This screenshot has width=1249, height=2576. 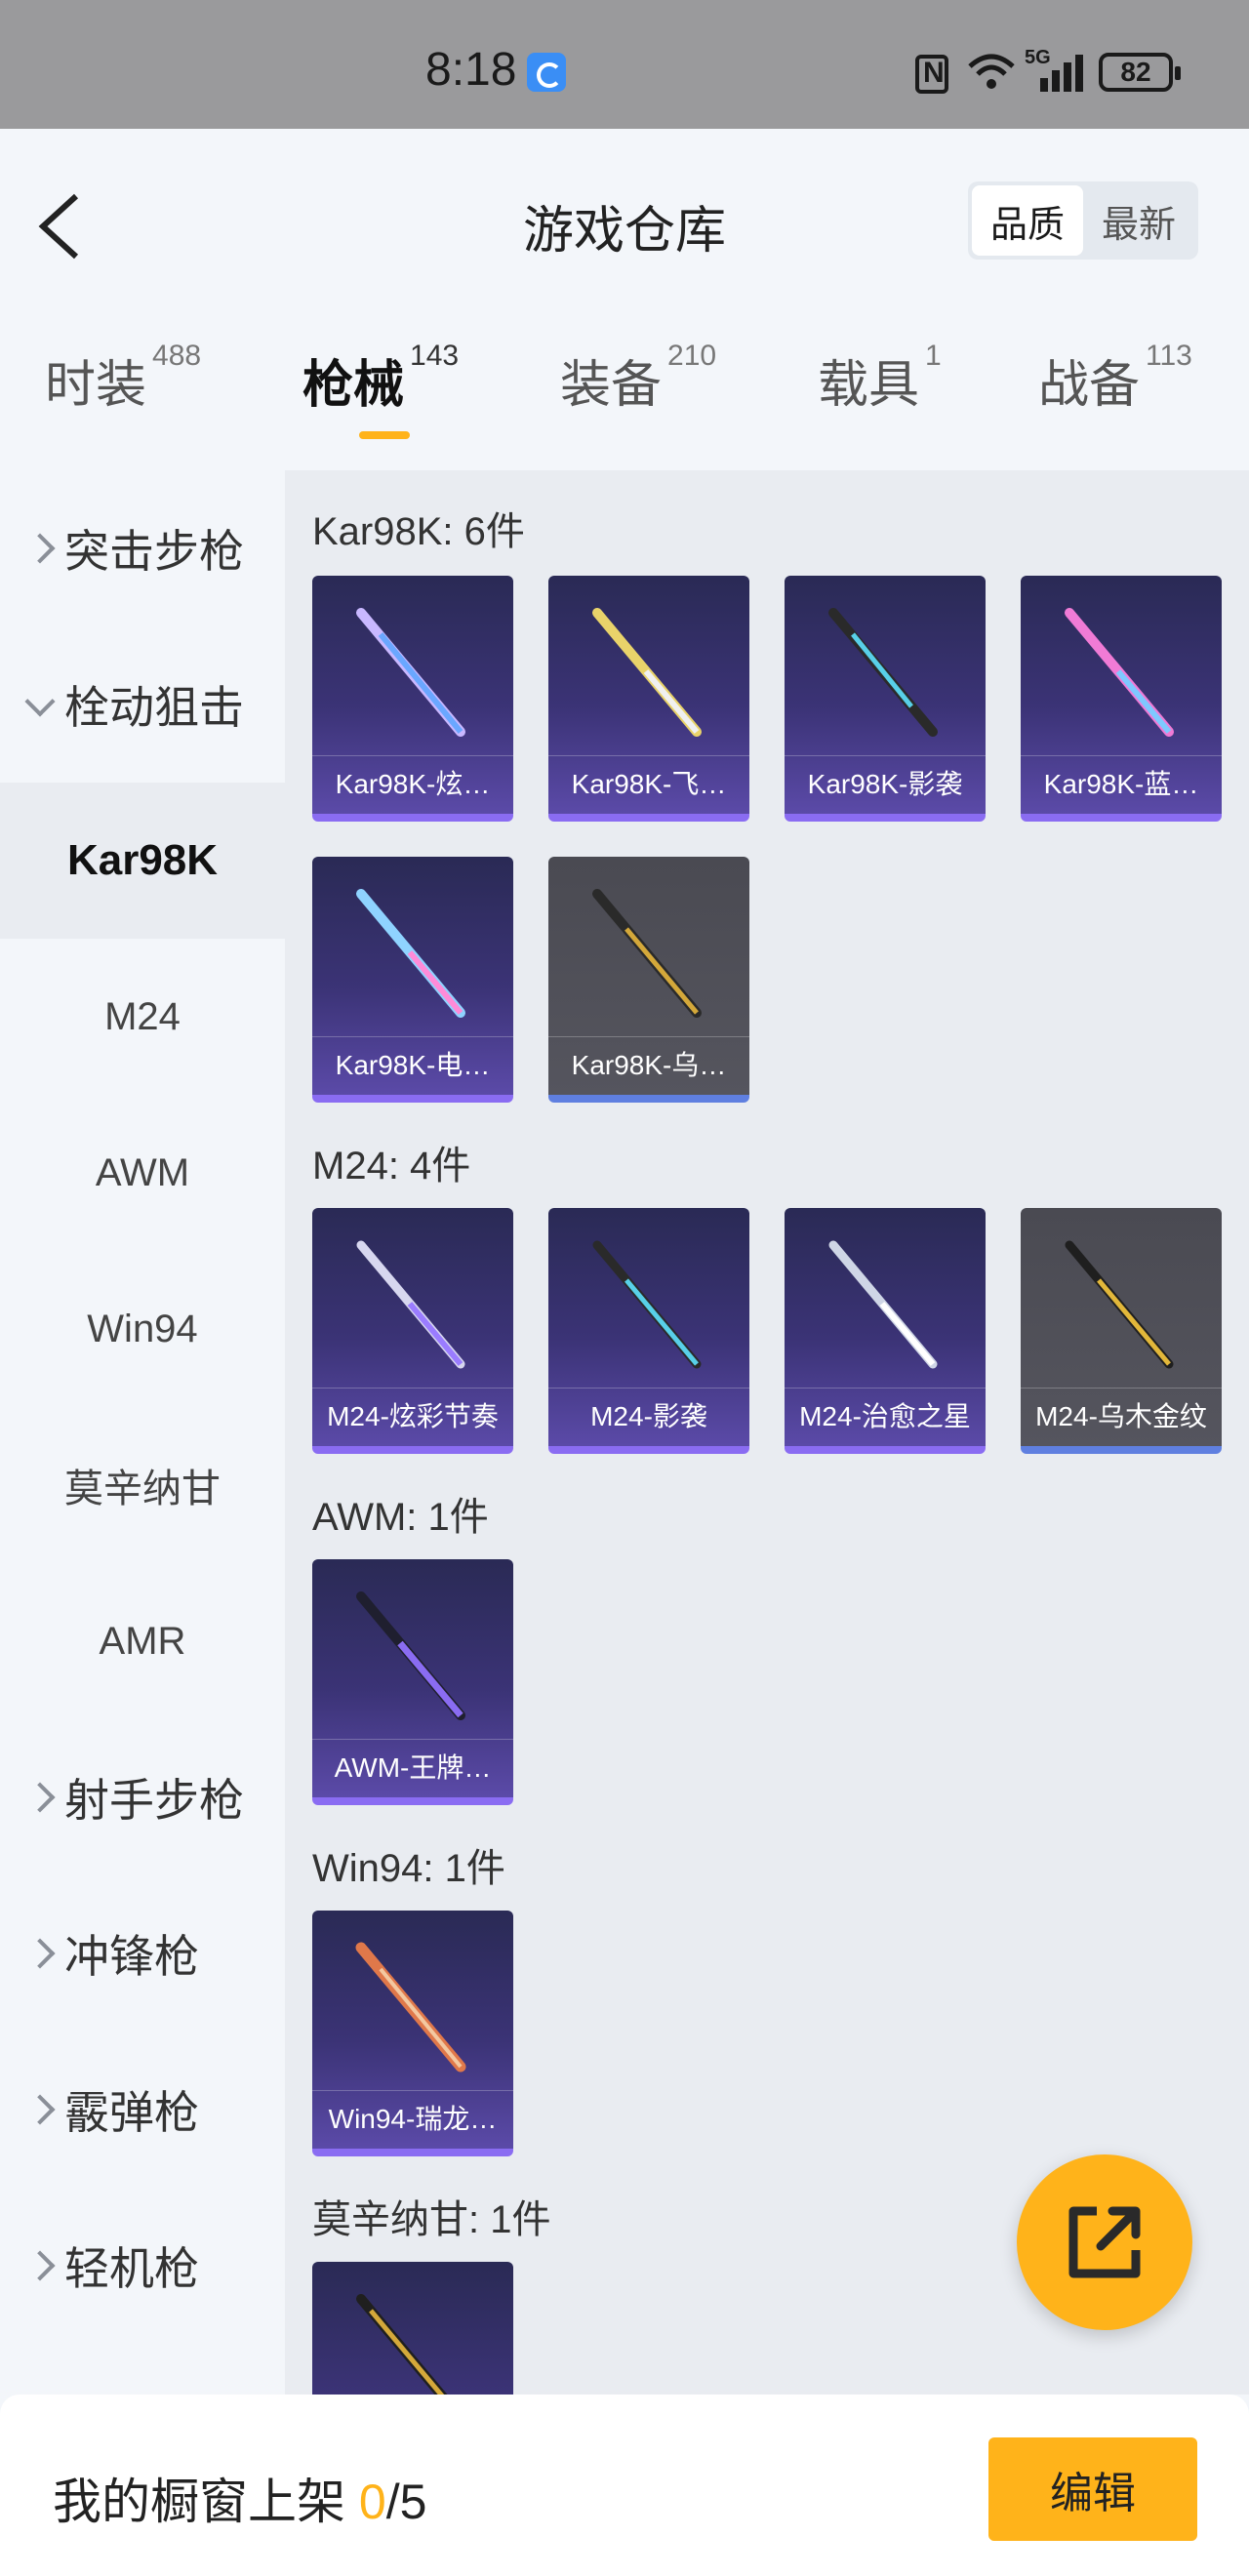 What do you see at coordinates (546, 72) in the screenshot?
I see `app-notification-icon` at bounding box center [546, 72].